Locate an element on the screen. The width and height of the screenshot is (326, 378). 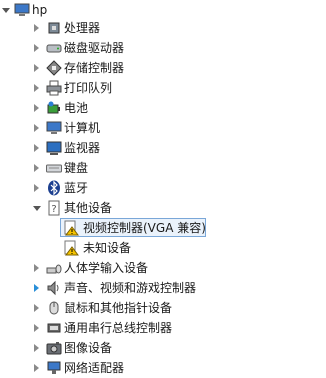
tree-item-print-queues: 打印队列 is located at coordinates (163, 88).